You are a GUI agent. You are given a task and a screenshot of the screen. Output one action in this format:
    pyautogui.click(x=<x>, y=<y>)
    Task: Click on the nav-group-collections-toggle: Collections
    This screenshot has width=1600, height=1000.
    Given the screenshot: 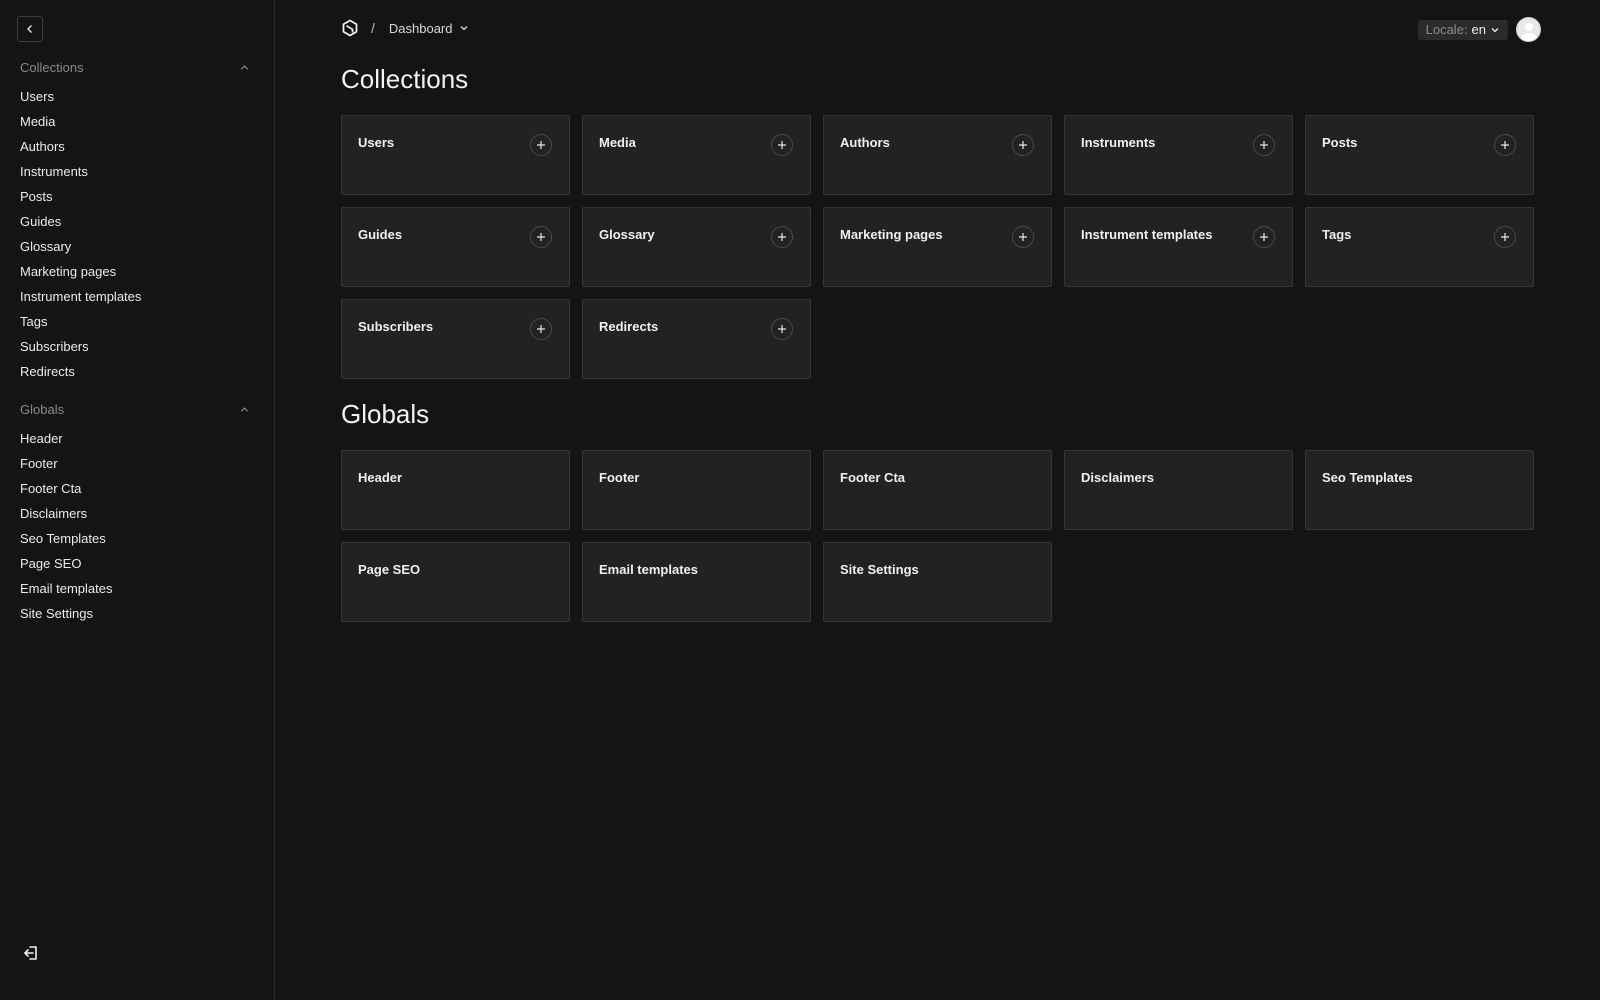 What is the action you would take?
    pyautogui.click(x=137, y=67)
    